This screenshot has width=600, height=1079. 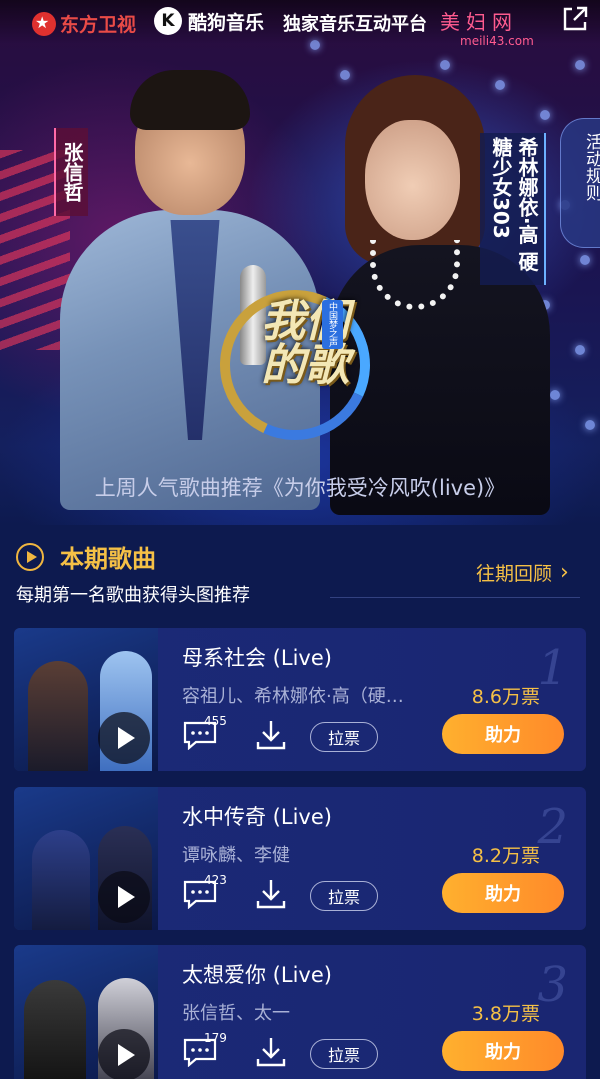 I want to click on comment-count: 423, so click(x=215, y=880).